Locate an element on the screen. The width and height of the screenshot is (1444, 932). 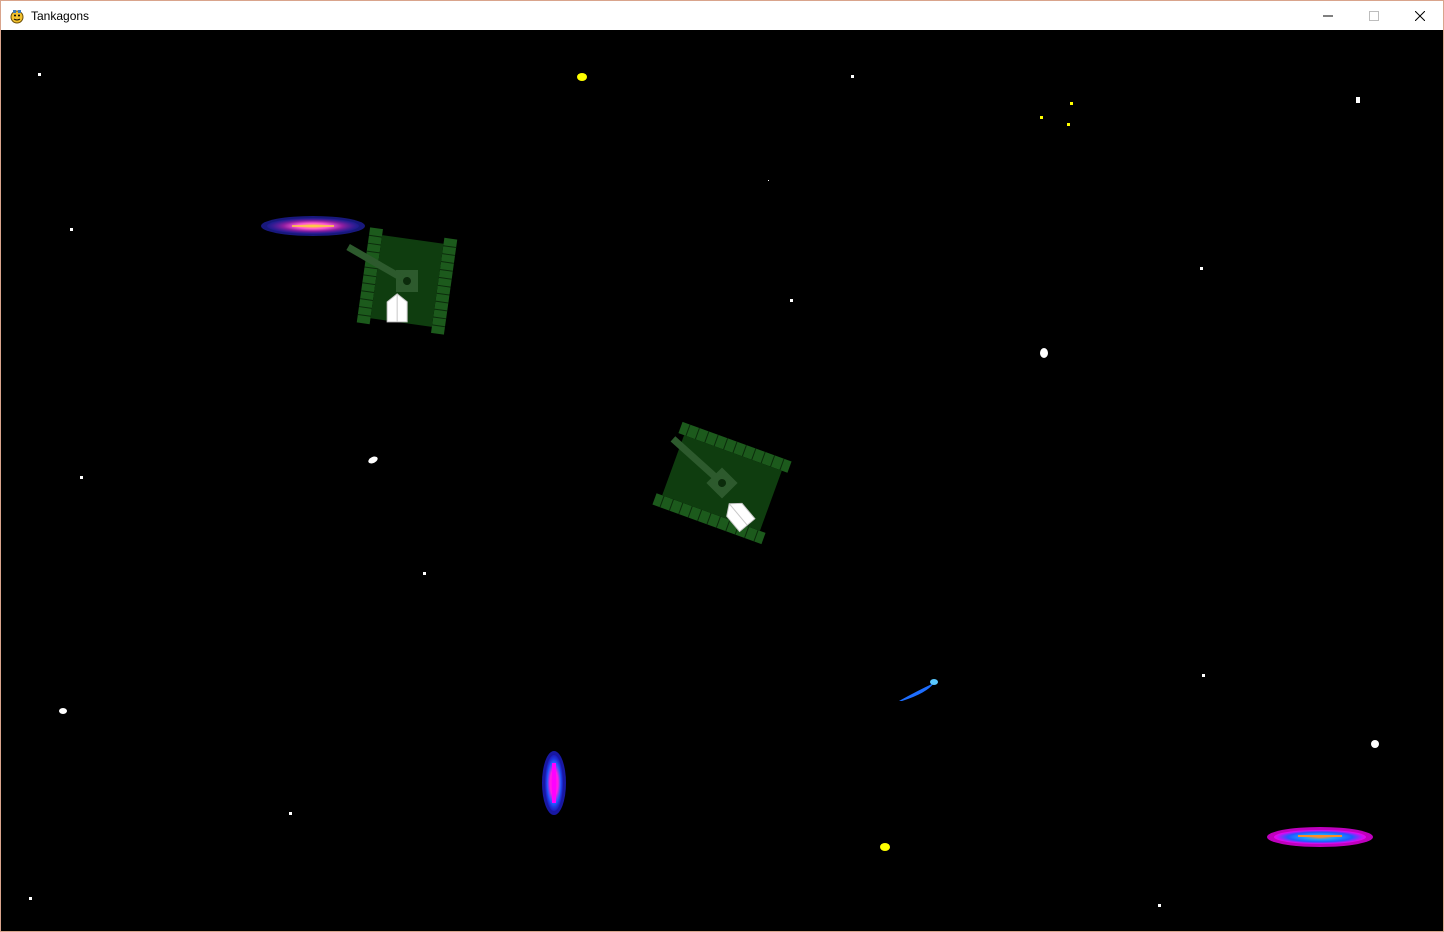
maximize-icon is located at coordinates (1374, 15).